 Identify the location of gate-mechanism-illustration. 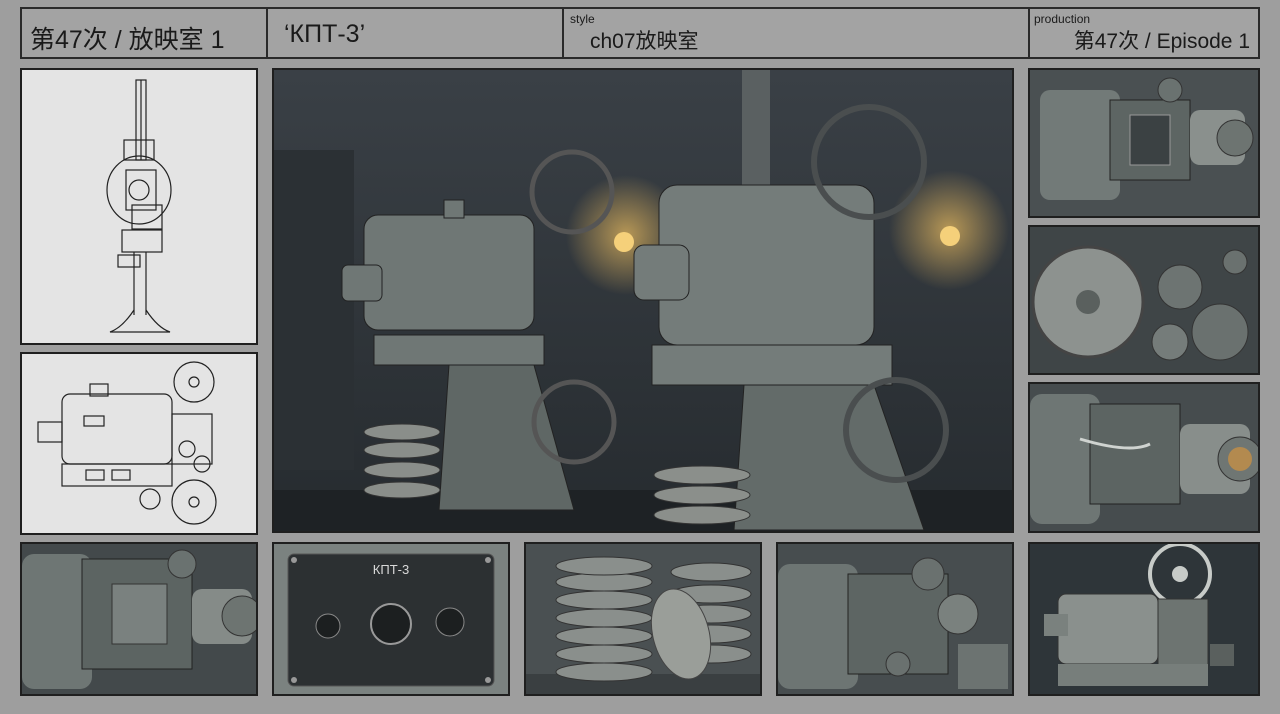
(1144, 143).